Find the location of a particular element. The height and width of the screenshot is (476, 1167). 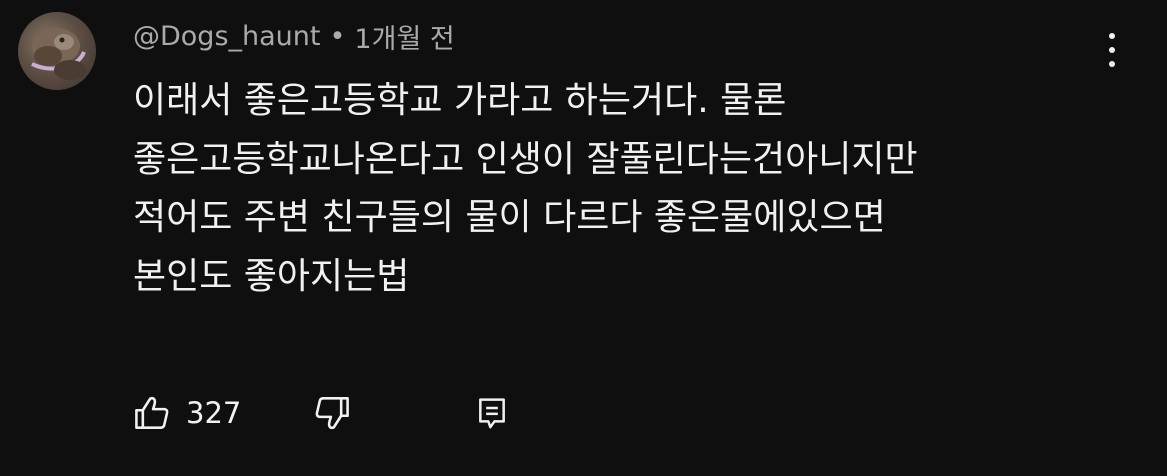

author-name: @Dogs_haunt is located at coordinates (226, 36).